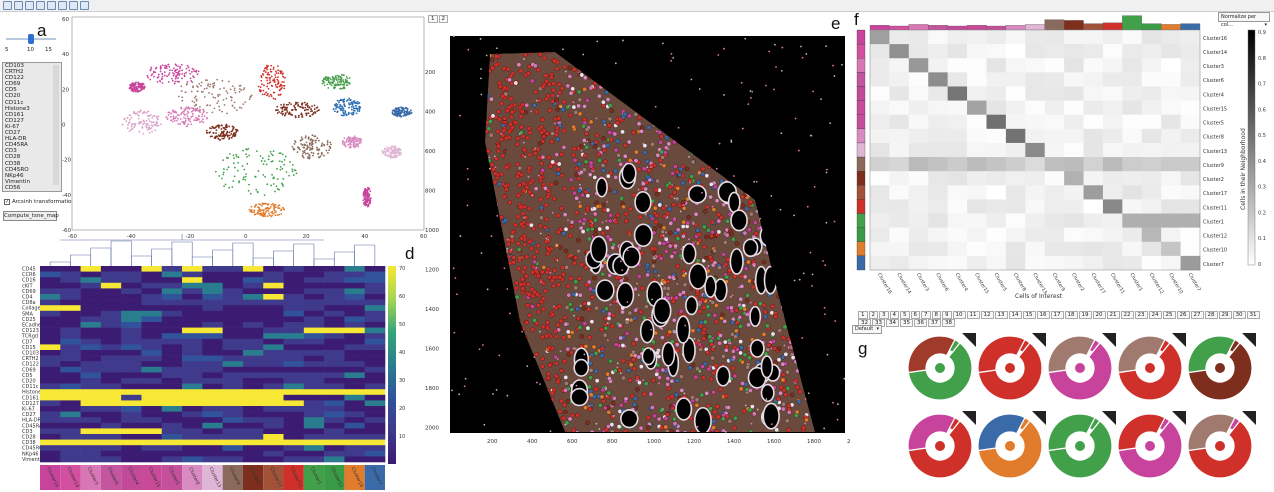  Describe the element at coordinates (31, 216) in the screenshot. I see `compute-tsne-button: Compute_tsne_map` at that location.